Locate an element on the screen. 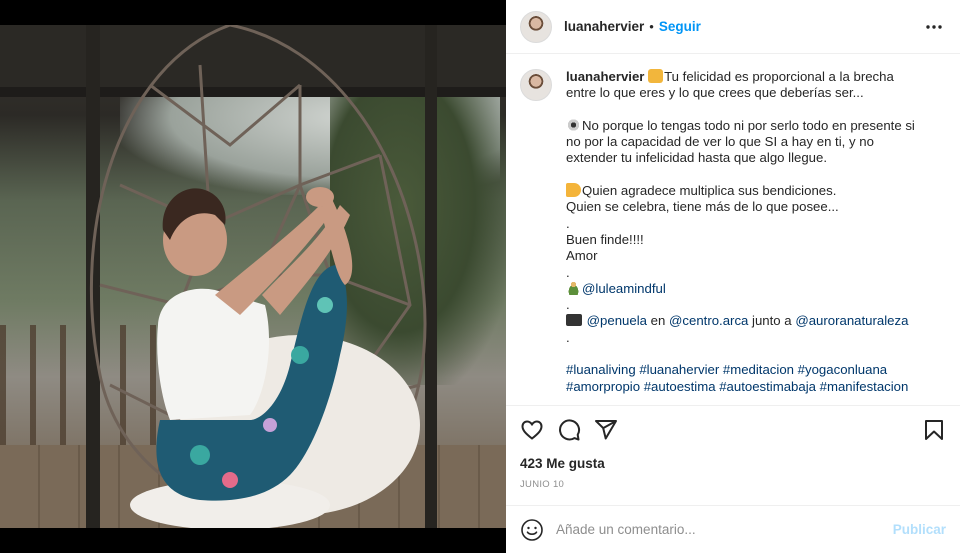  pointing-hand-icon is located at coordinates (573, 190).